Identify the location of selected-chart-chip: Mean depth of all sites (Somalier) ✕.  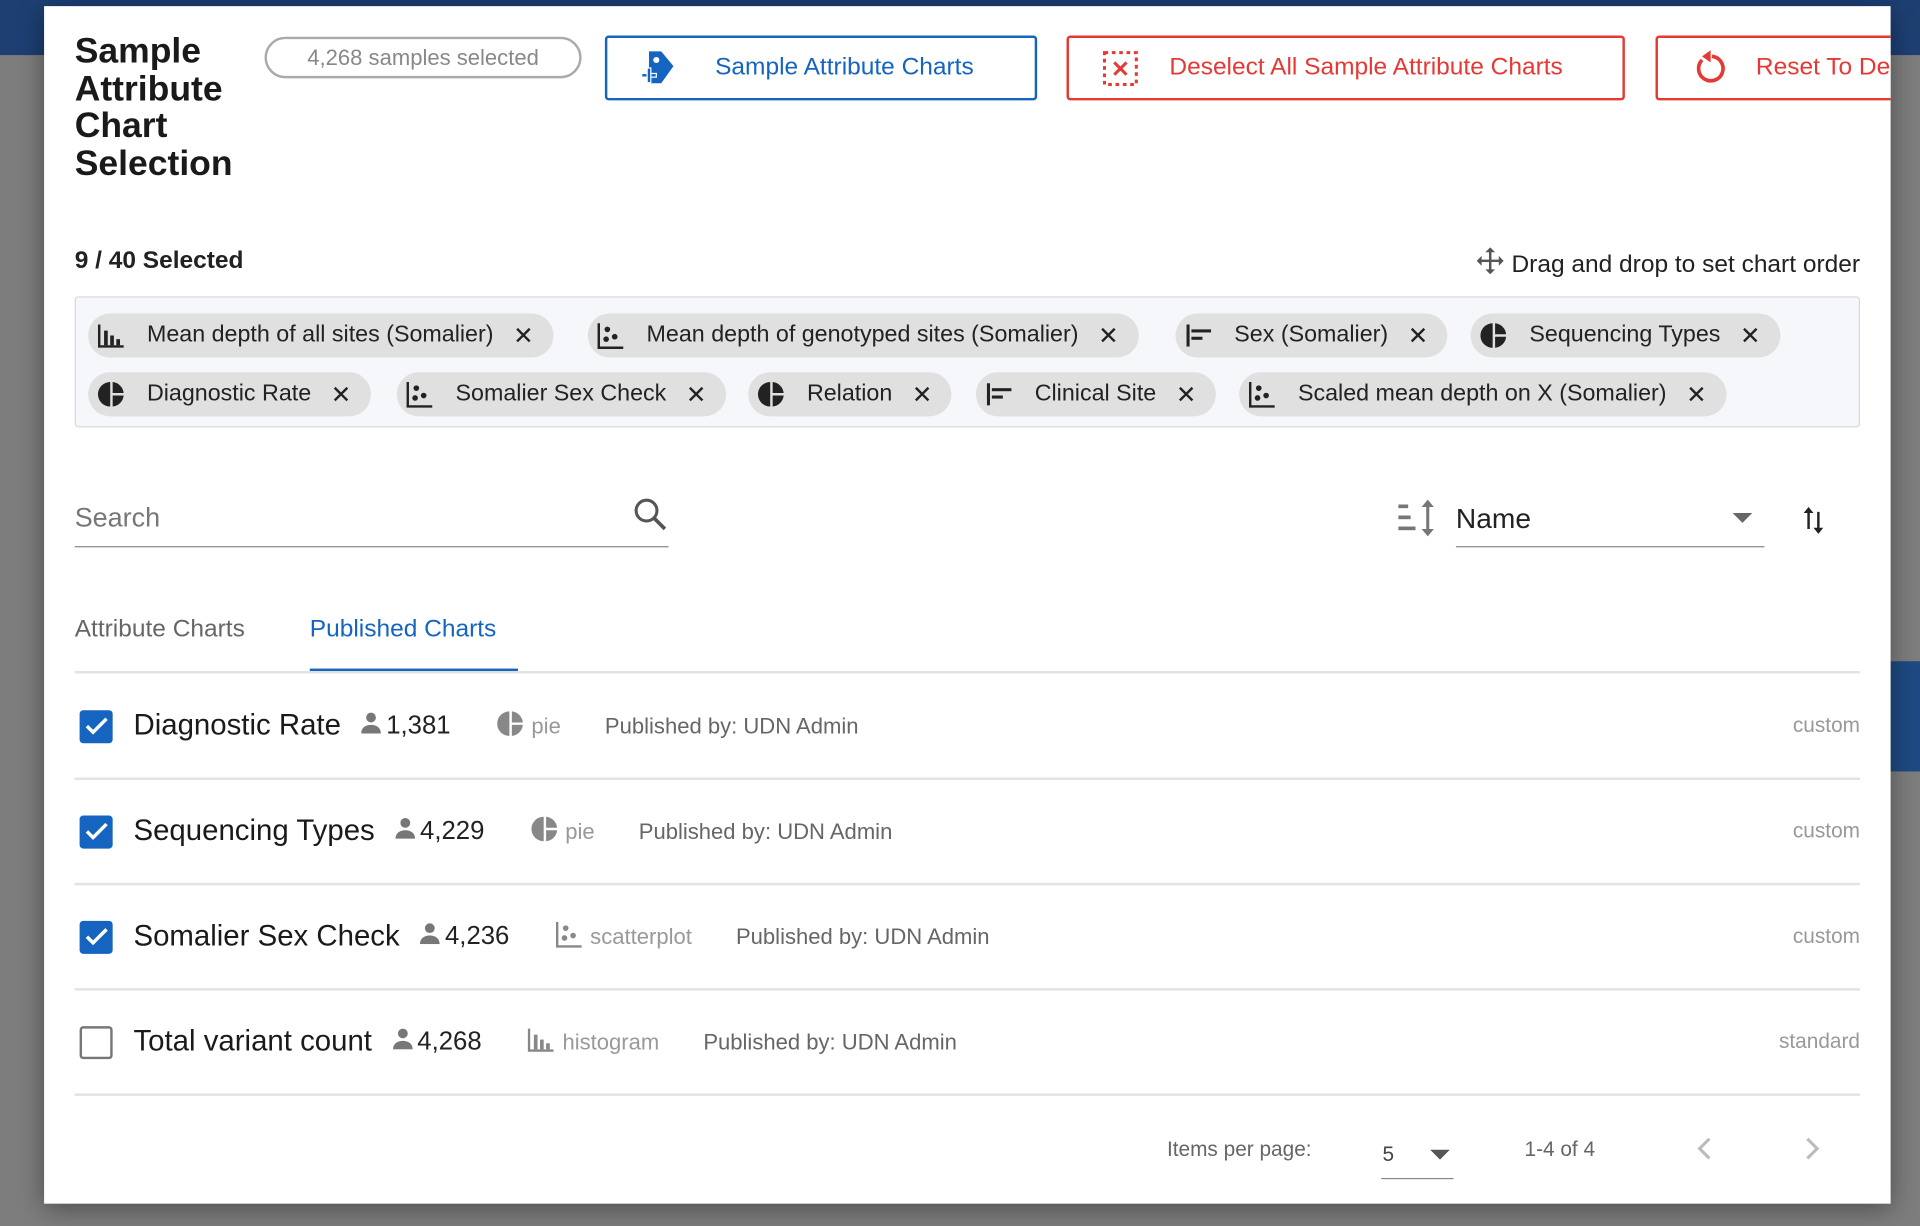
(321, 335).